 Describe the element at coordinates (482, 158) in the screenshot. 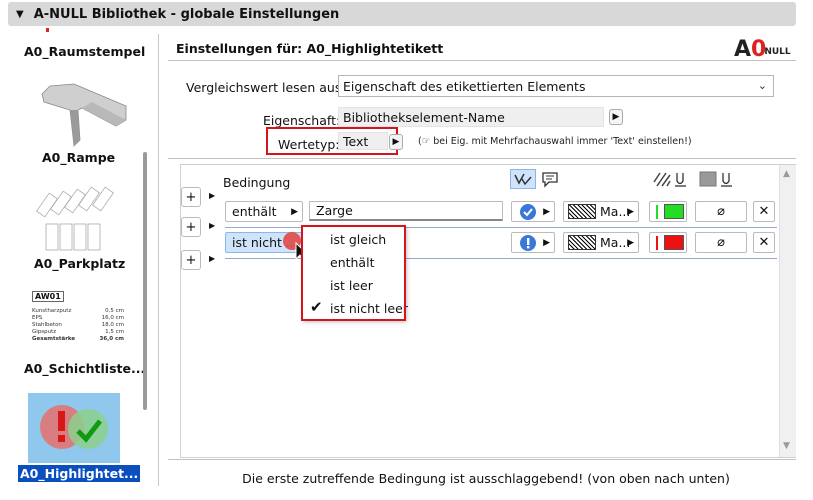

I see `section-divider` at that location.